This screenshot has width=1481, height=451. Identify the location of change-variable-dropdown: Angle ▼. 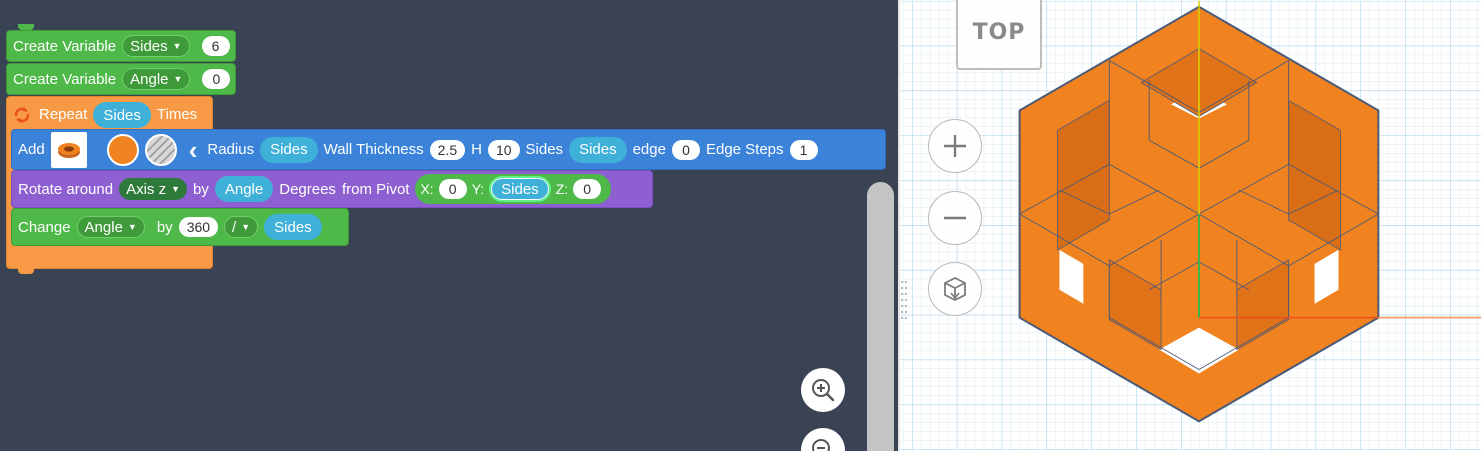
(110, 227).